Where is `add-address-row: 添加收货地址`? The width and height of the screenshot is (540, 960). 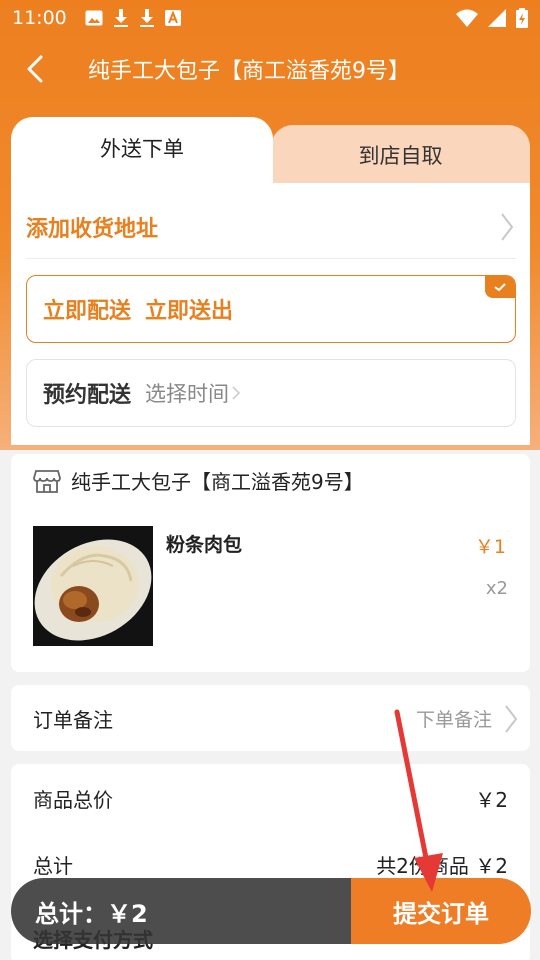 add-address-row: 添加收货地址 is located at coordinates (271, 227).